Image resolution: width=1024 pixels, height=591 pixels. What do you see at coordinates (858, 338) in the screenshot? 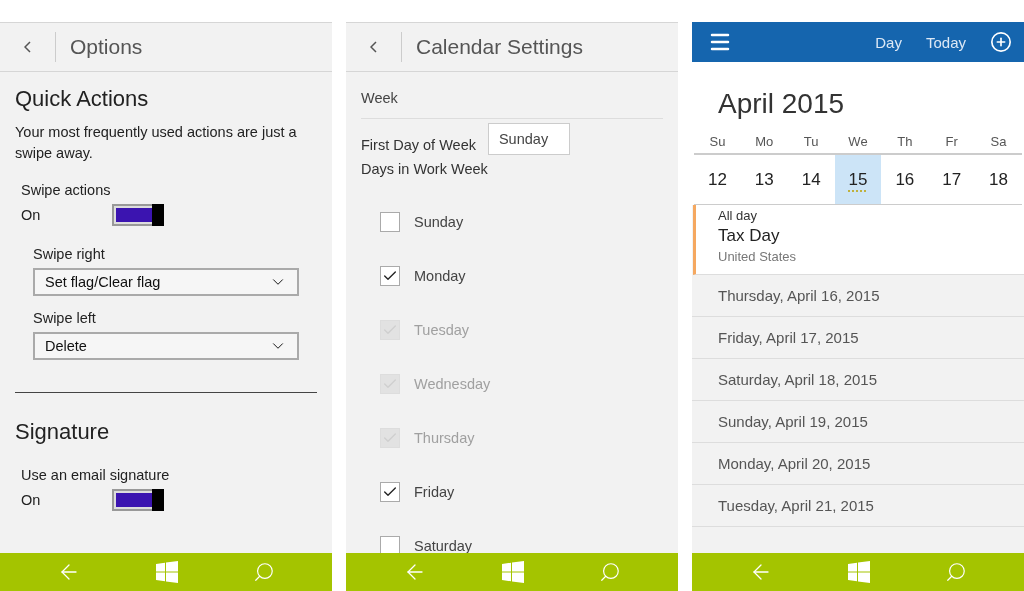
I see `day-row: Friday, April 17, 2015` at bounding box center [858, 338].